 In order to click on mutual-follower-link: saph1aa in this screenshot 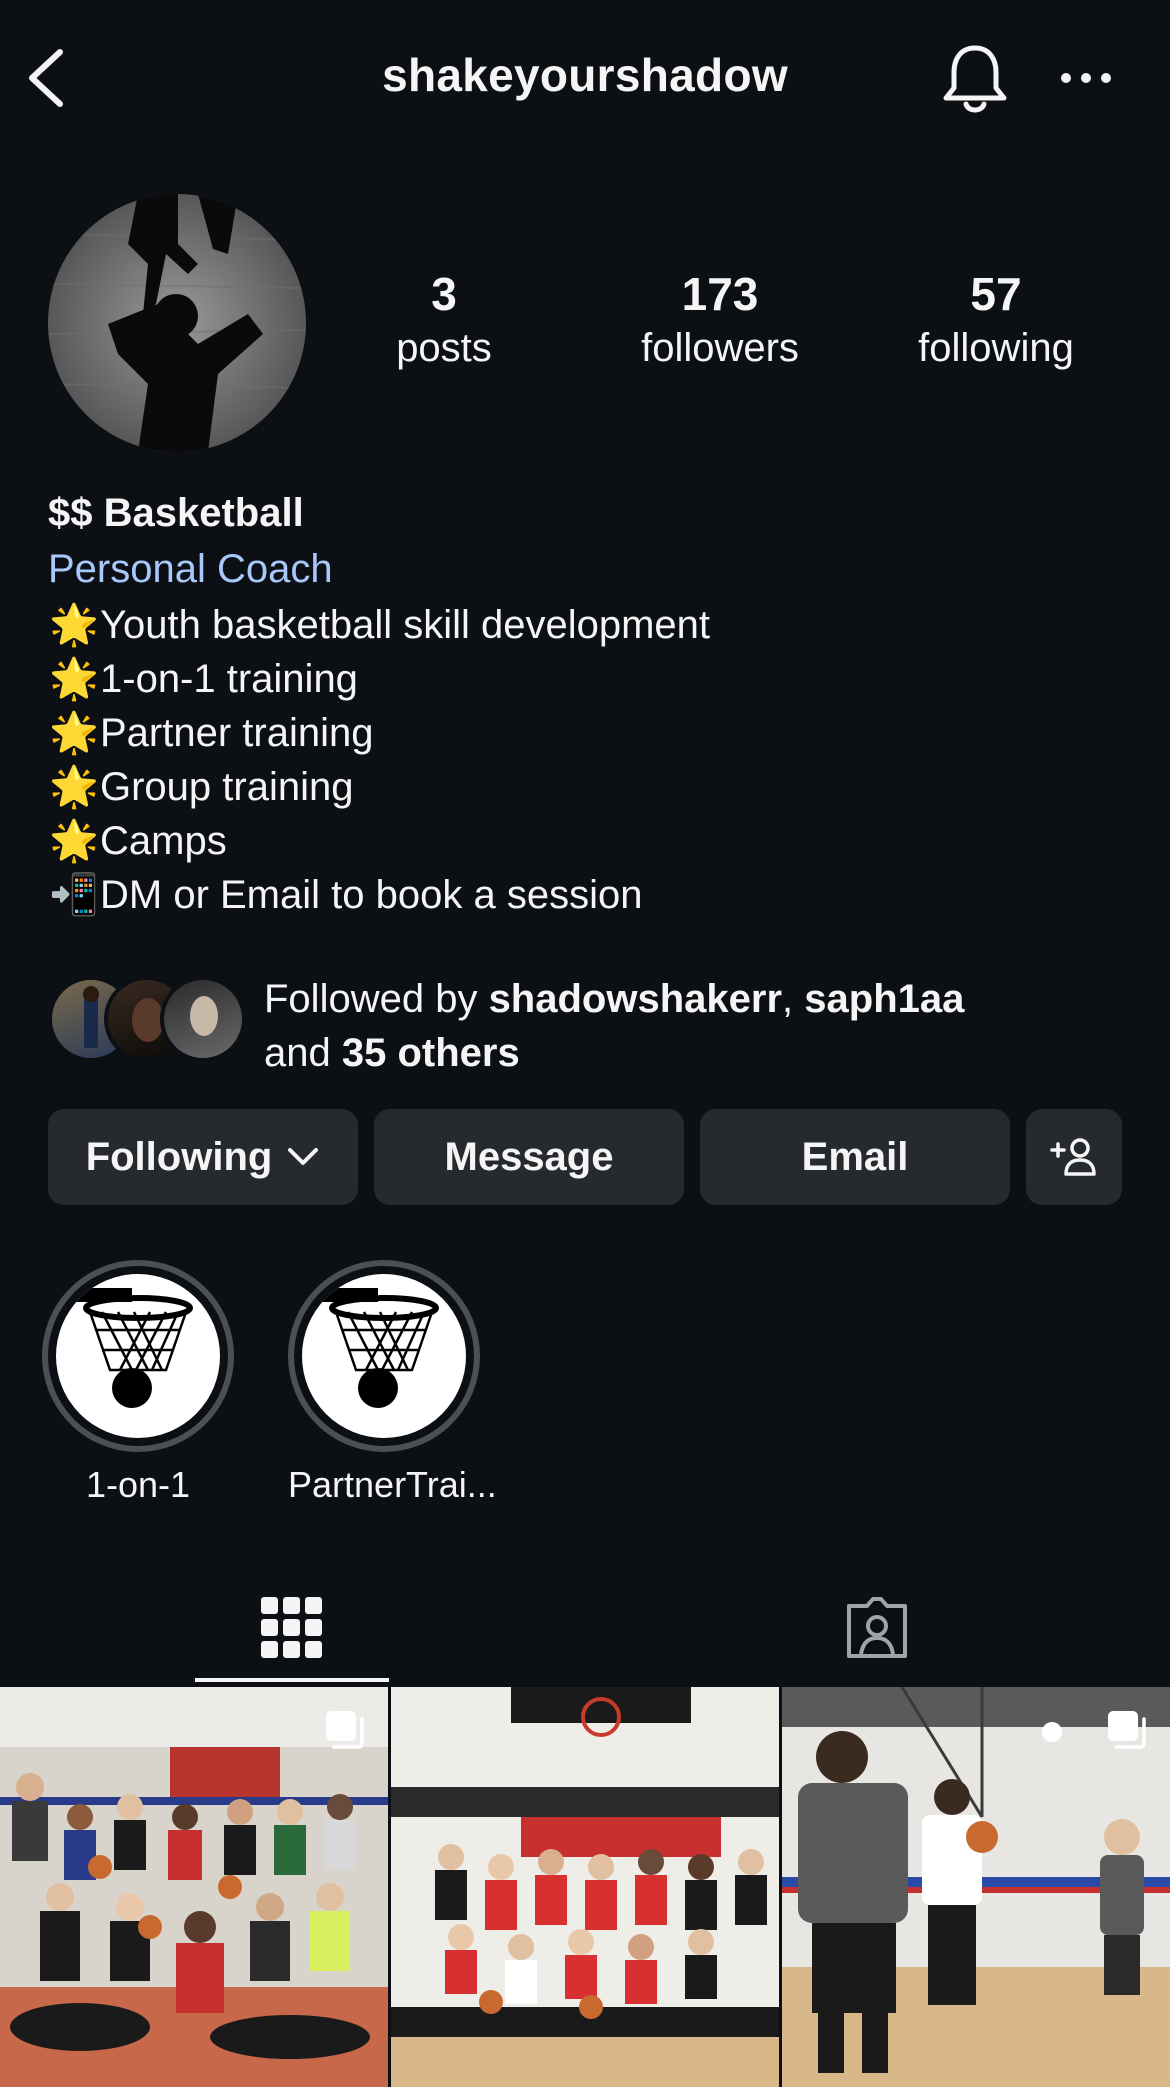, I will do `click(884, 999)`.